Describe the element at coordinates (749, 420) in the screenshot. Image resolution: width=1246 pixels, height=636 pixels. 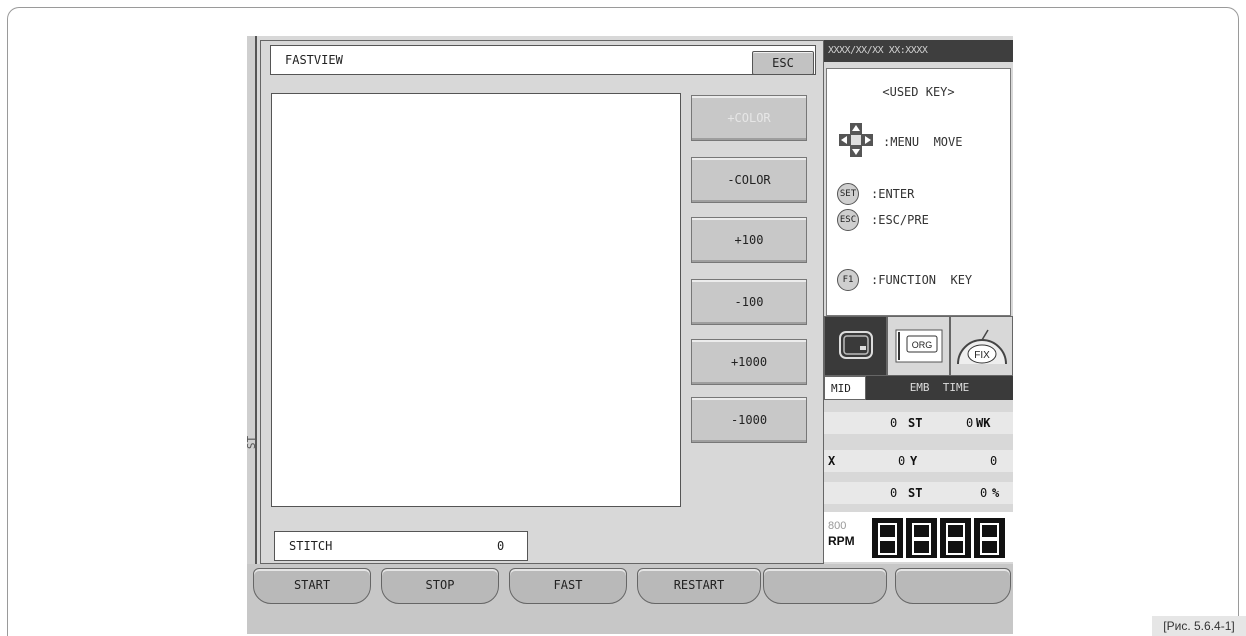
I see `minus-1000-button: -1000` at that location.